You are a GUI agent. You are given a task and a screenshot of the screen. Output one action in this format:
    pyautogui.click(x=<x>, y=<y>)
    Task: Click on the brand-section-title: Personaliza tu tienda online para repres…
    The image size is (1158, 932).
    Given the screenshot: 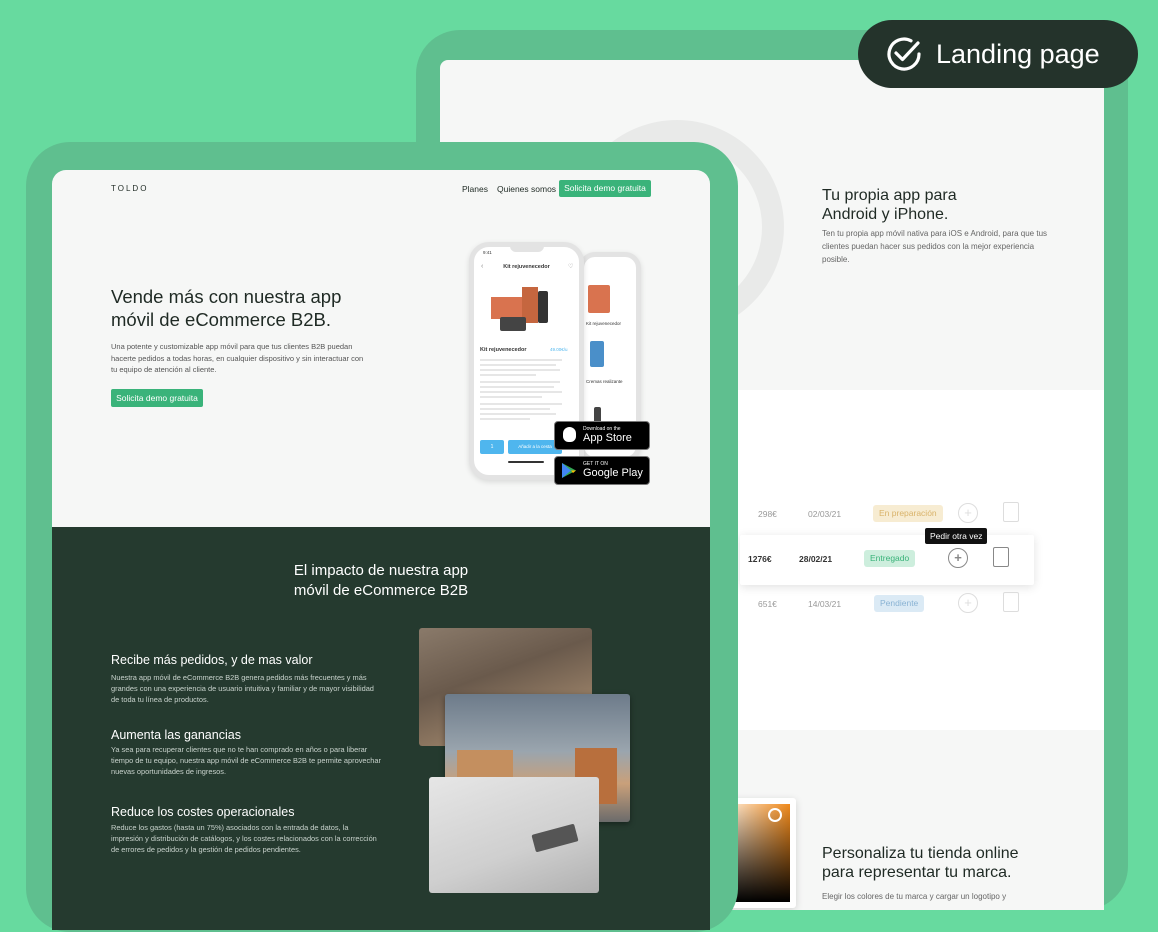 What is the action you would take?
    pyautogui.click(x=920, y=863)
    